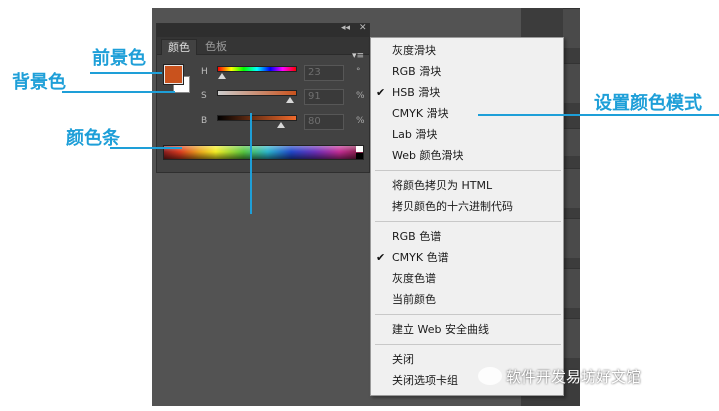 The image size is (719, 411). What do you see at coordinates (414, 278) in the screenshot?
I see `menu-item-label: 灰度色谱` at bounding box center [414, 278].